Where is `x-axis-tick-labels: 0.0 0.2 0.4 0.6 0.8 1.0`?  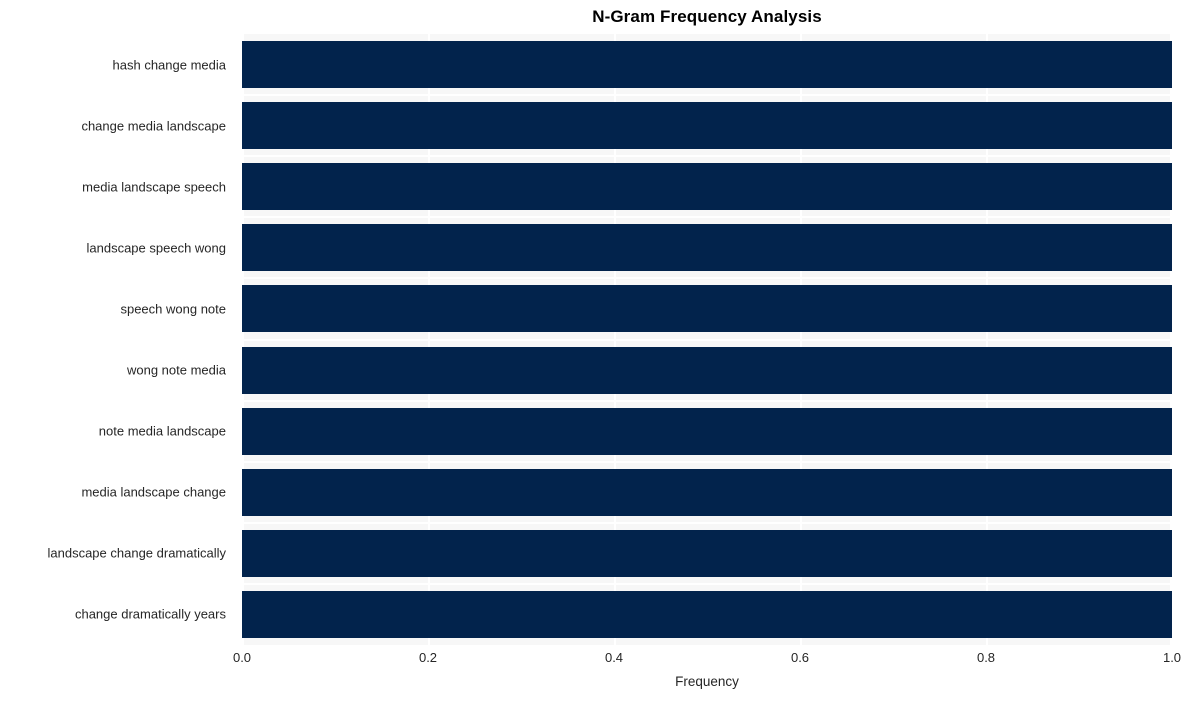
x-axis-tick-labels: 0.0 0.2 0.4 0.6 0.8 1.0 is located at coordinates (707, 660).